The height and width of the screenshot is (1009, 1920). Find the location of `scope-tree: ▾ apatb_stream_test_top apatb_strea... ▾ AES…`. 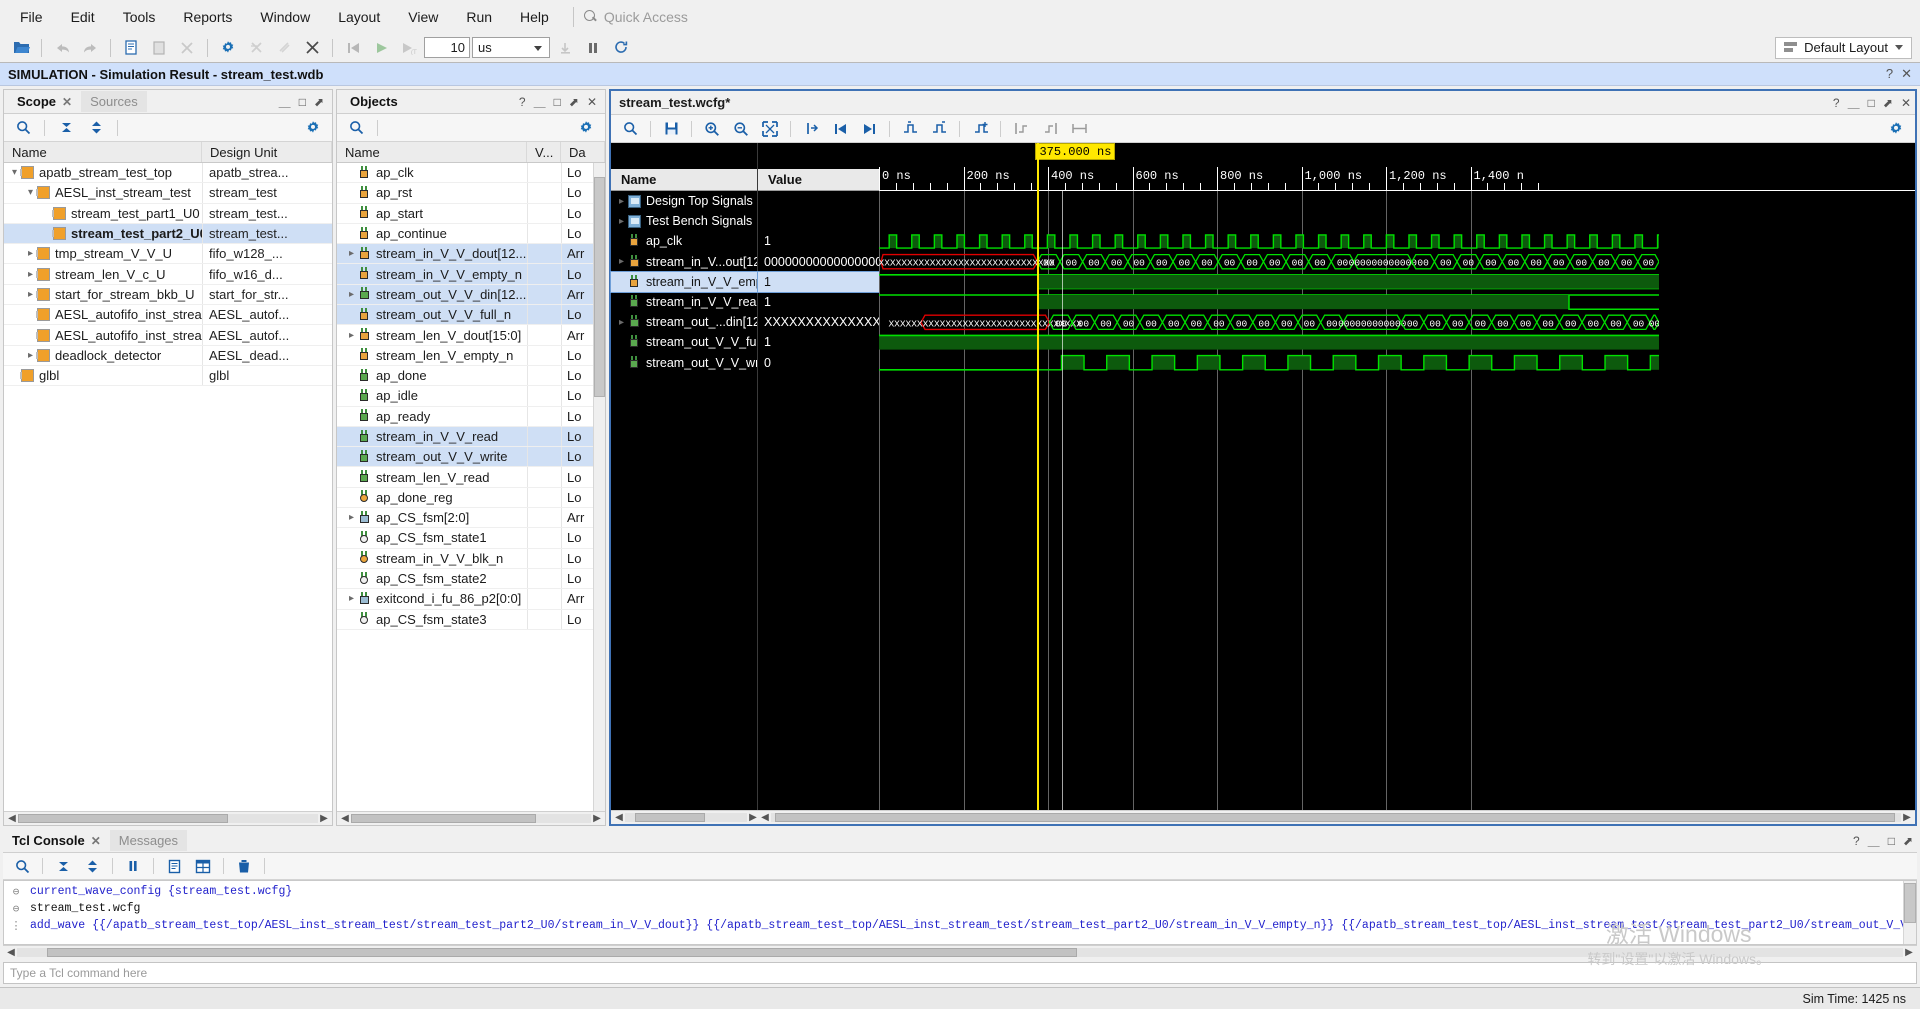

scope-tree: ▾ apatb_stream_test_top apatb_strea... ▾ AES… is located at coordinates (168, 487).